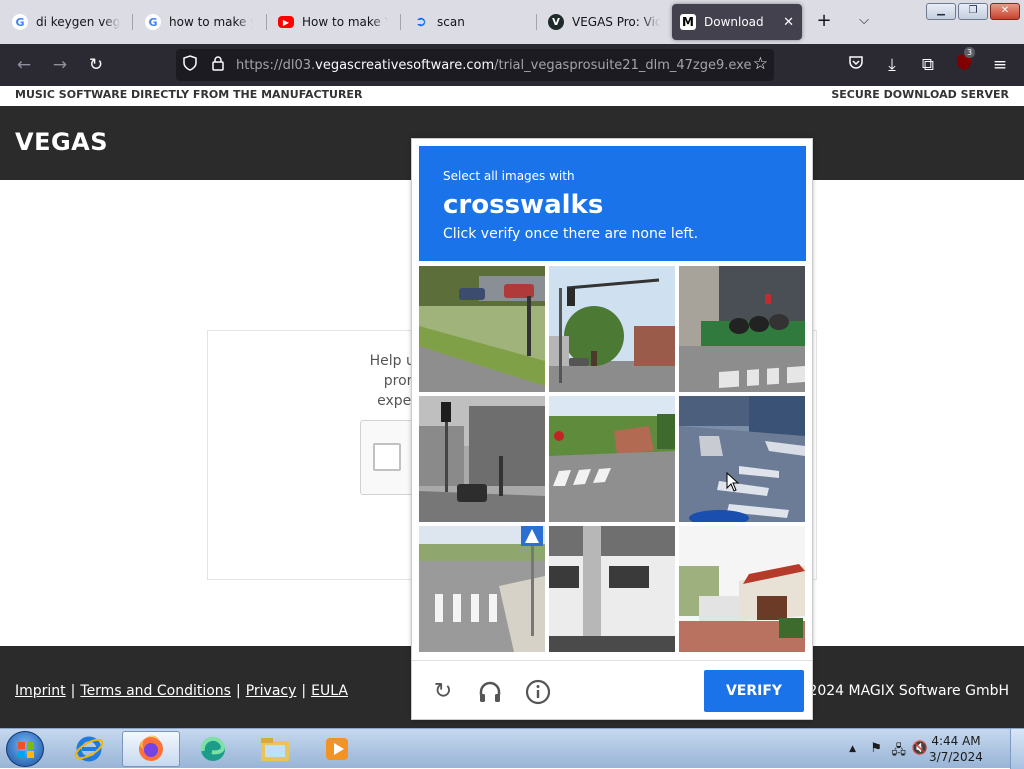 Image resolution: width=1024 pixels, height=769 pixels. What do you see at coordinates (490, 692) in the screenshot?
I see `audio-challenge-icon` at bounding box center [490, 692].